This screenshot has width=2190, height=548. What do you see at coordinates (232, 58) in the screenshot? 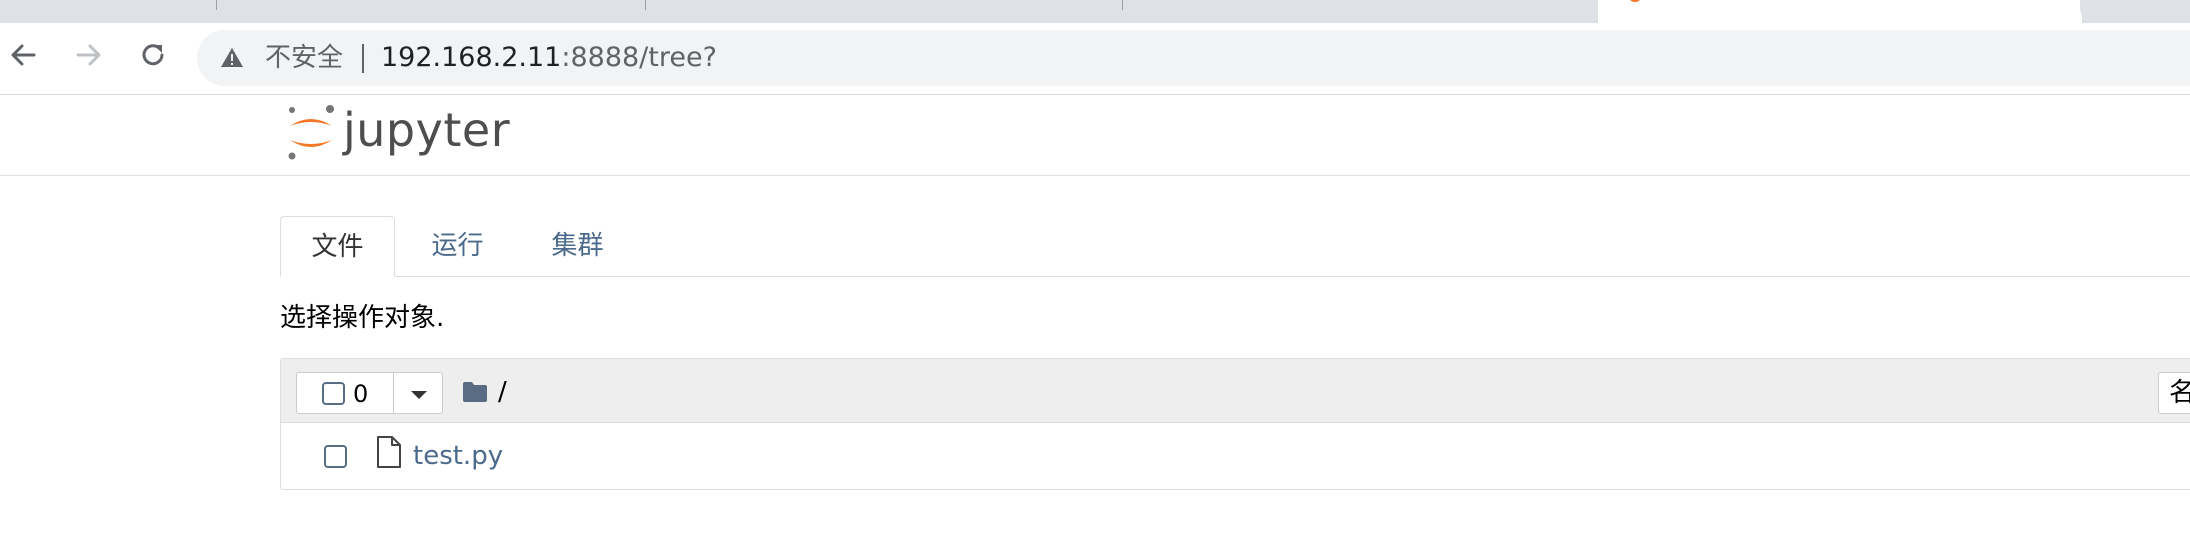
I see `warning-icon` at bounding box center [232, 58].